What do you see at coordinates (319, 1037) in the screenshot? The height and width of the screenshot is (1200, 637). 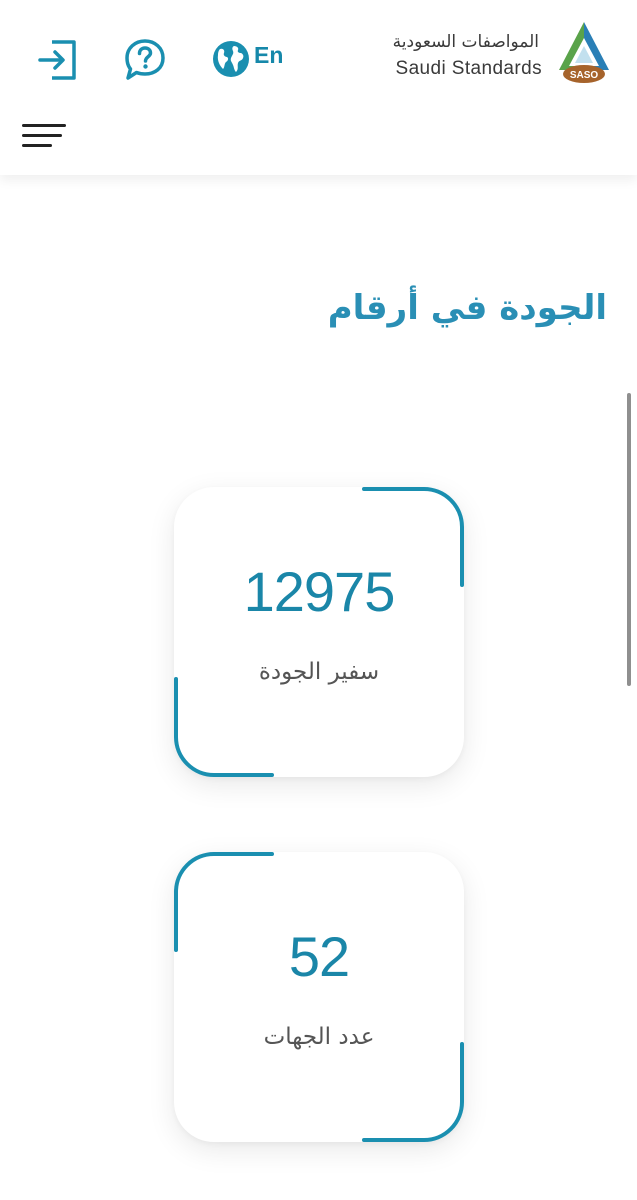 I see `stat-label: عدد الجهات` at bounding box center [319, 1037].